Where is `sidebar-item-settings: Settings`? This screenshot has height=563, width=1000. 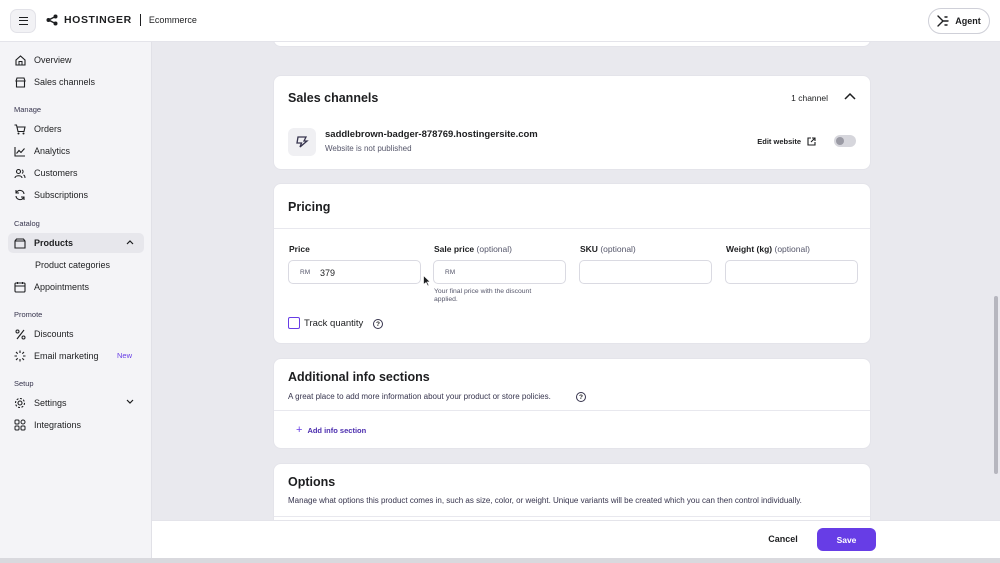 sidebar-item-settings: Settings is located at coordinates (76, 403).